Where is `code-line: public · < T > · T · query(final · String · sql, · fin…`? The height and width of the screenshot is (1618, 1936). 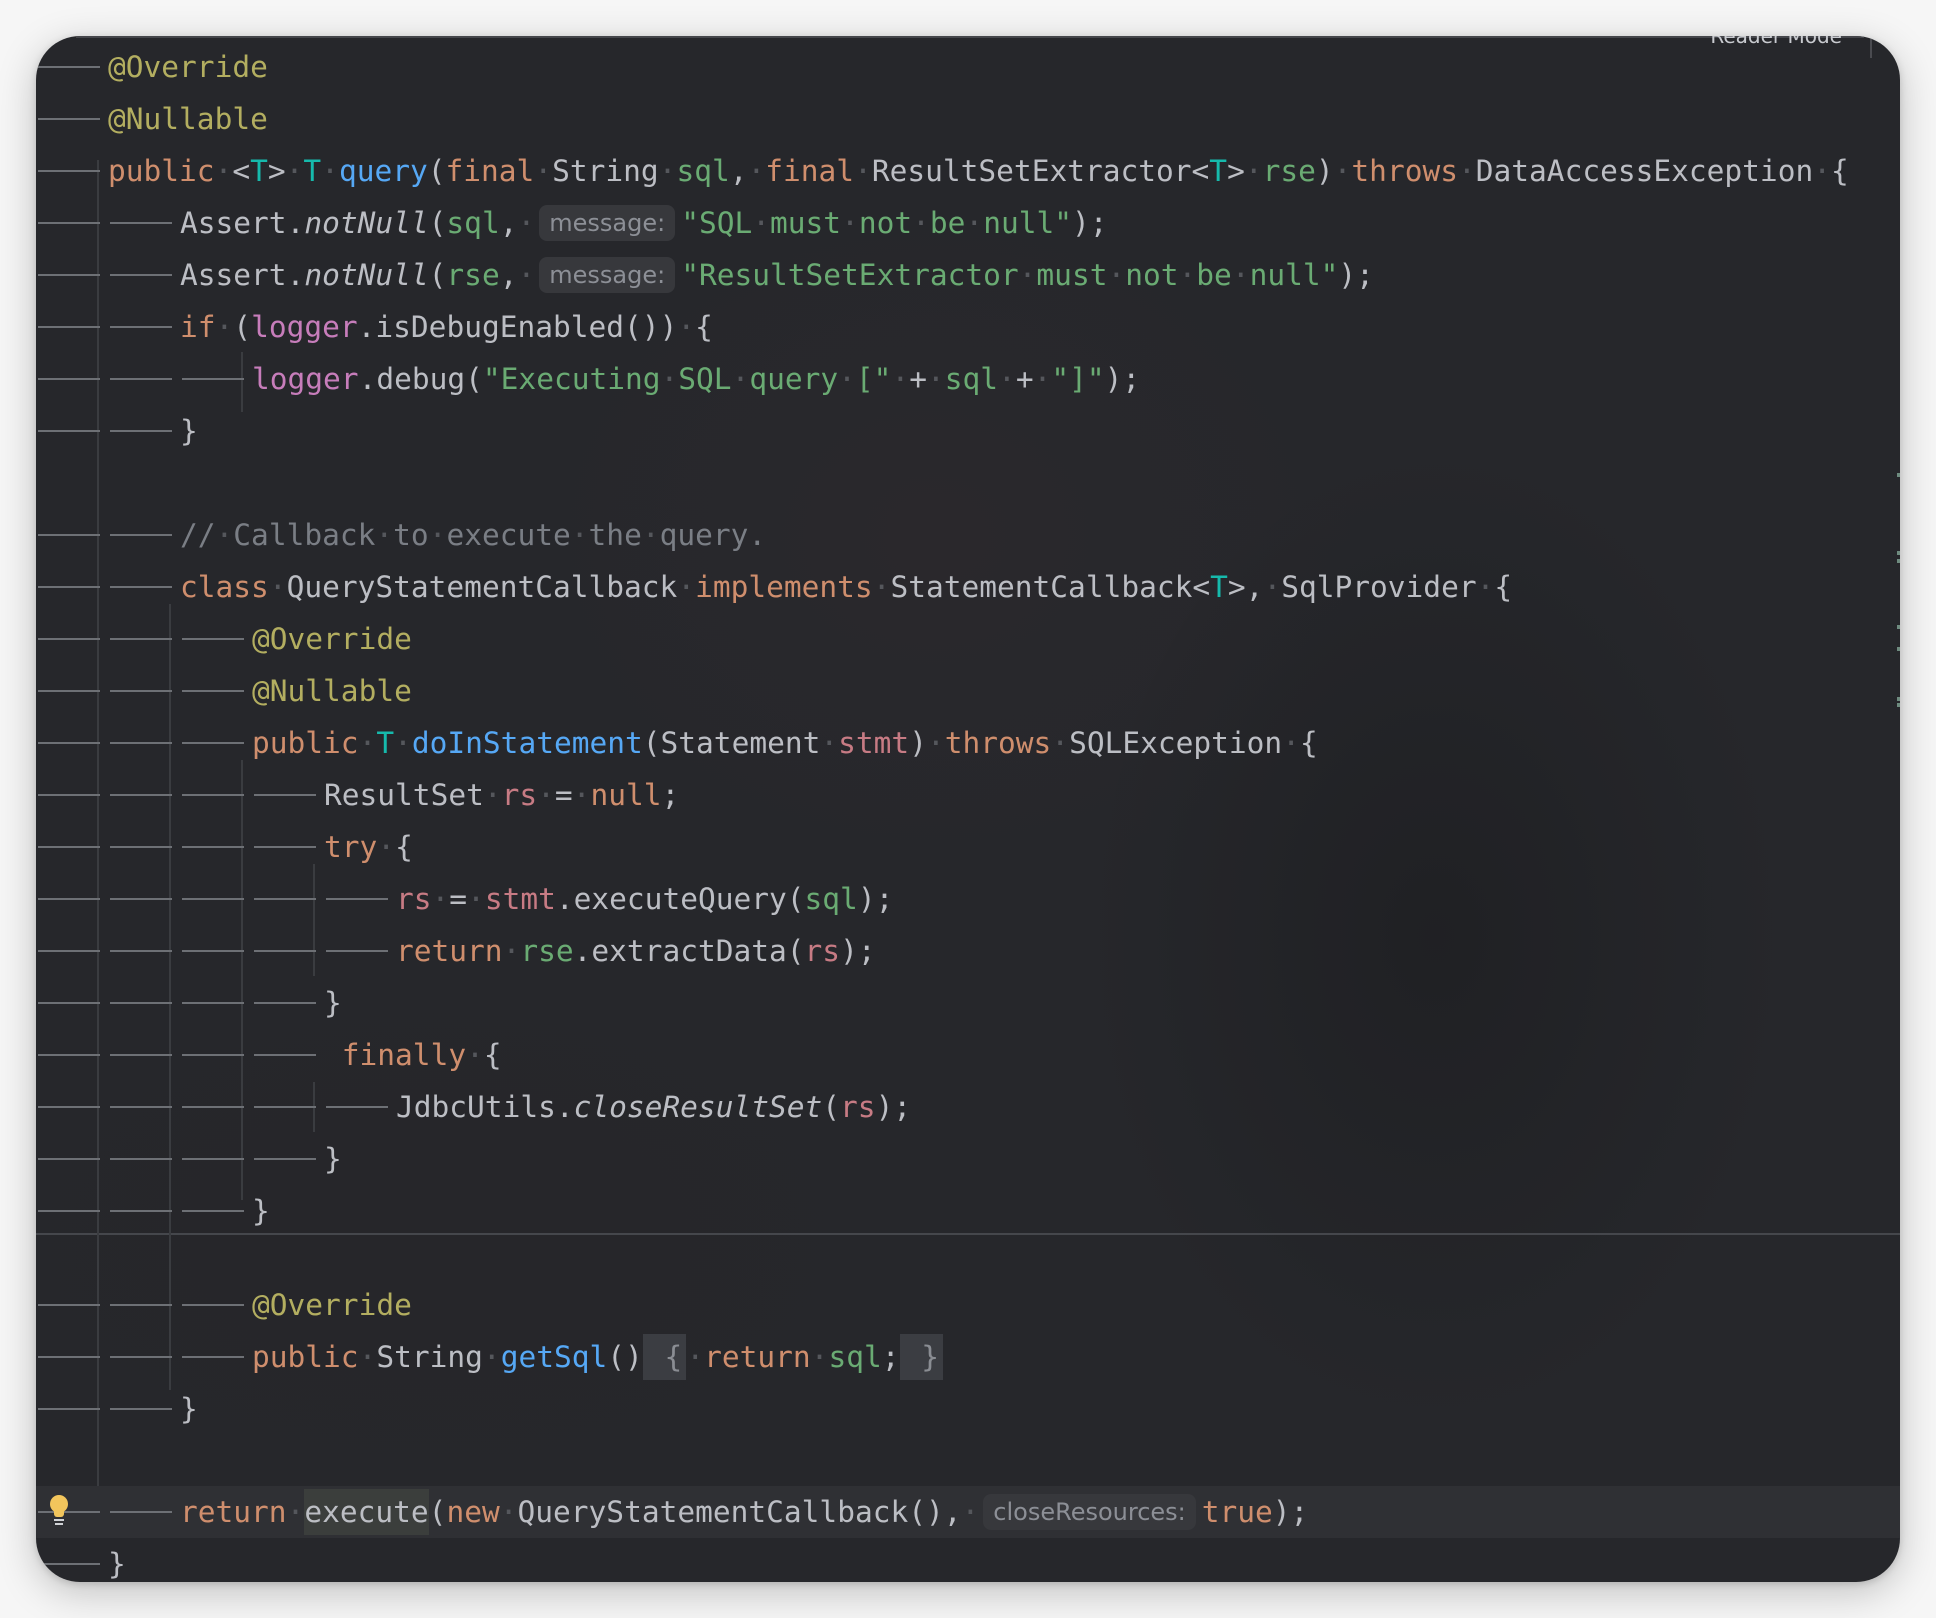 code-line: public · < T > · T · query(final · String · sql, · fin… is located at coordinates (968, 171).